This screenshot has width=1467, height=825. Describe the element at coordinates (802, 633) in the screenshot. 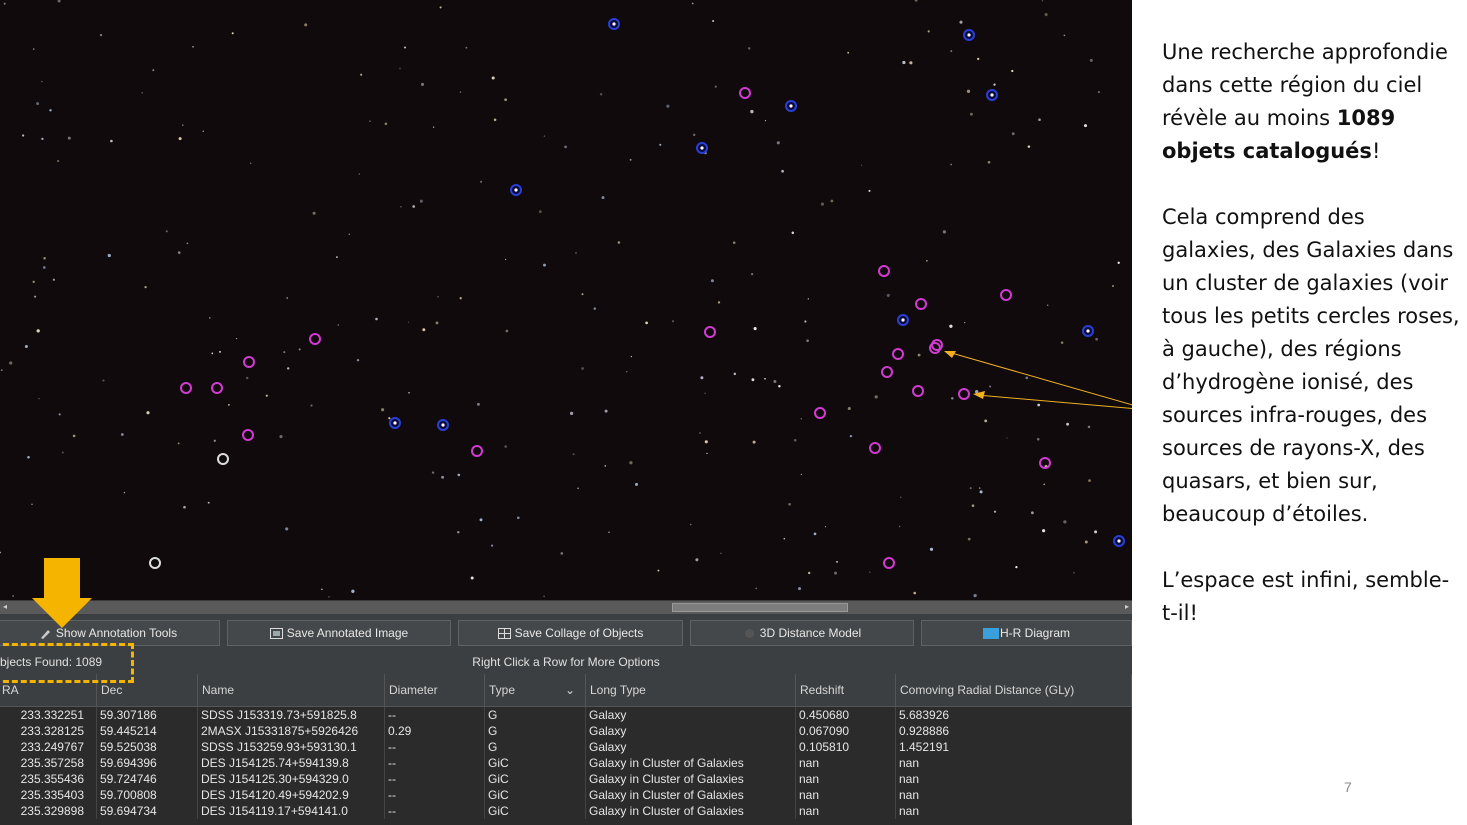

I see `3d-distance-model-button: 3D Distance Model` at that location.